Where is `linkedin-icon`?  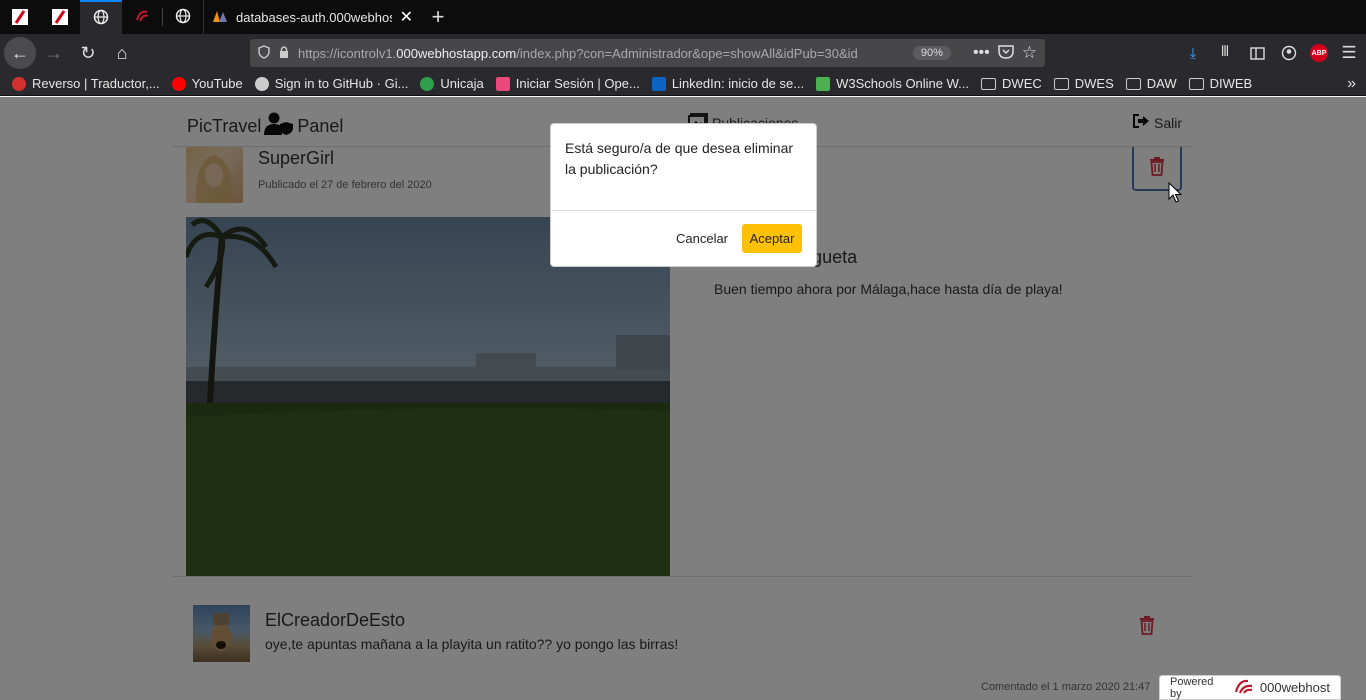
linkedin-icon is located at coordinates (658, 83).